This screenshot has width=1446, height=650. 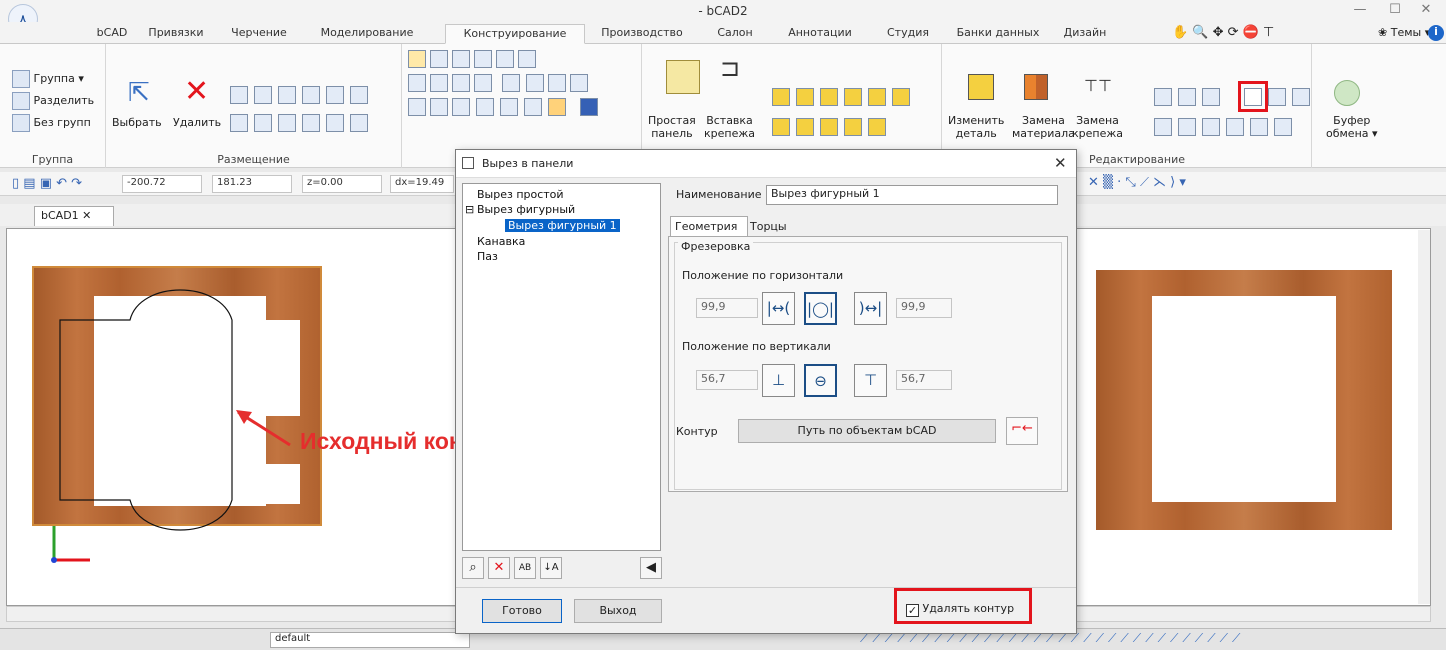 What do you see at coordinates (1060, 163) in the screenshot?
I see `dialog-close-icon: ✕` at bounding box center [1060, 163].